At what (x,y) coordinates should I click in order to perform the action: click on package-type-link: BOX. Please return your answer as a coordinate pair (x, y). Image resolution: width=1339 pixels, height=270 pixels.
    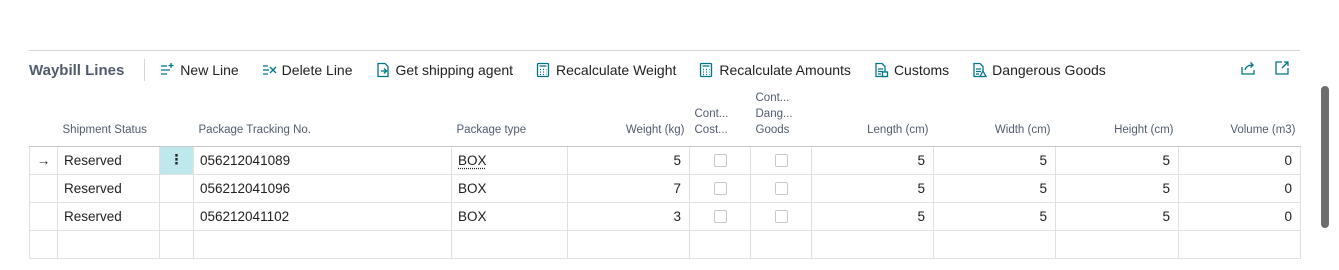
    Looking at the image, I should click on (472, 160).